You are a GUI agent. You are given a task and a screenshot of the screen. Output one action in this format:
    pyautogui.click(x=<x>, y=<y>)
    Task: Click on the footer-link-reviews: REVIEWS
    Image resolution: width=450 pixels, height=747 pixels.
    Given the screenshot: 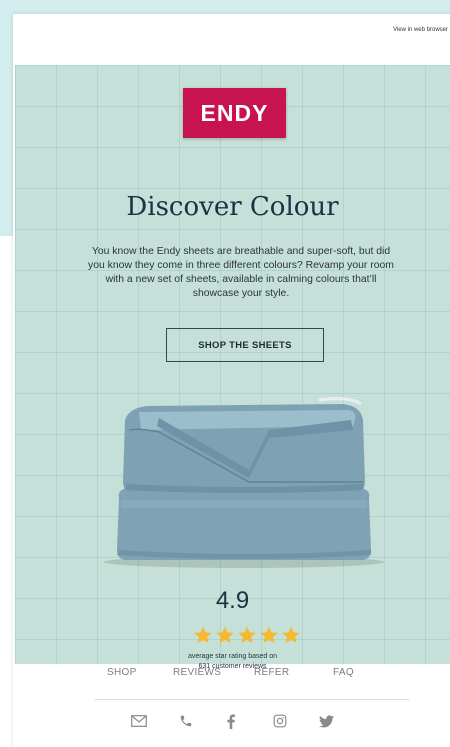 What is the action you would take?
    pyautogui.click(x=197, y=672)
    